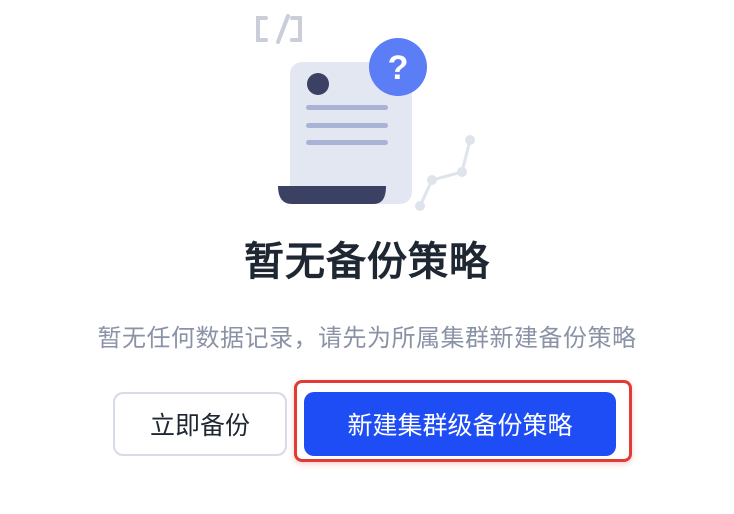 Image resolution: width=734 pixels, height=514 pixels. I want to click on empty-state-title: 暂无备份策略, so click(367, 262).